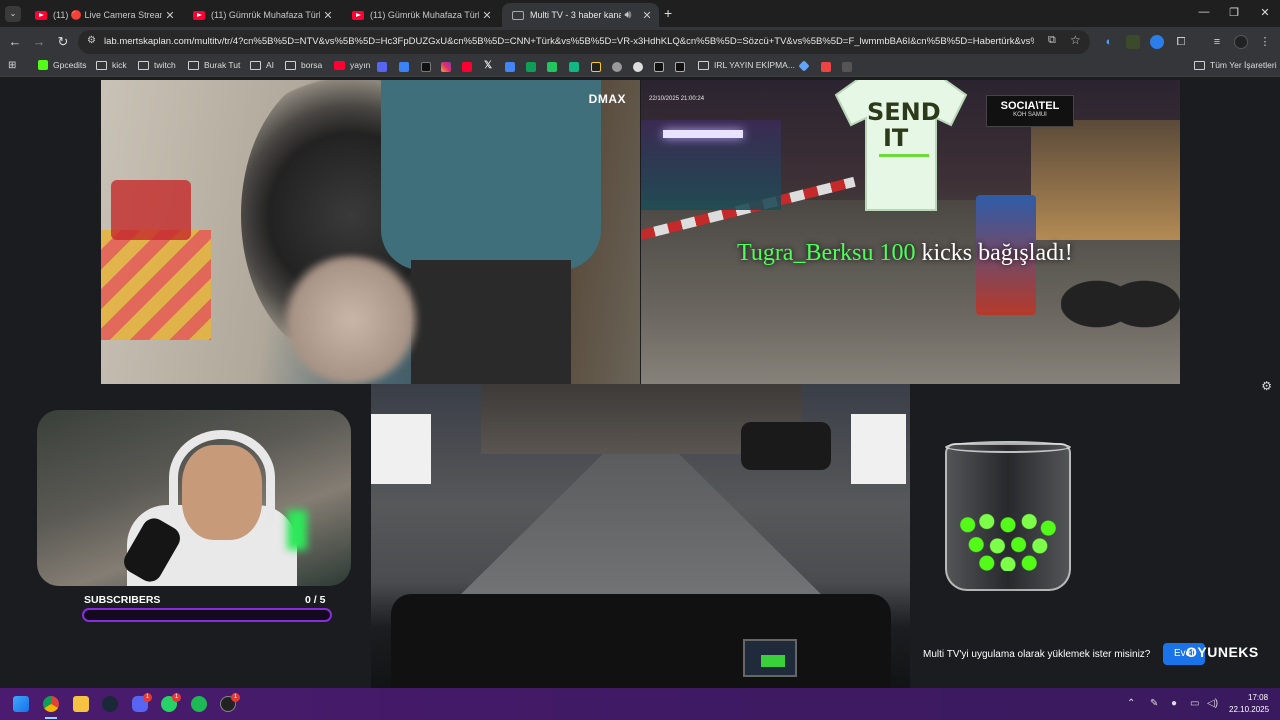  Describe the element at coordinates (1131, 703) in the screenshot. I see `chevron-up-icon: ⌃` at that location.